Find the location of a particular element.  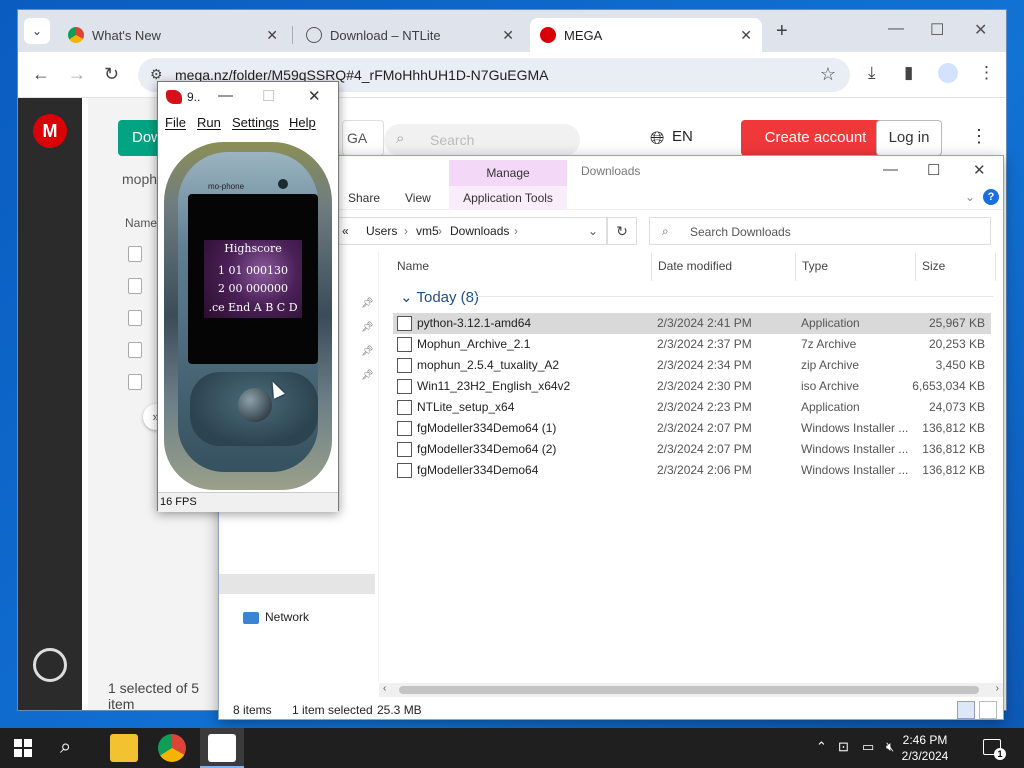

back-arrow-icon: ← is located at coordinates (41, 74).